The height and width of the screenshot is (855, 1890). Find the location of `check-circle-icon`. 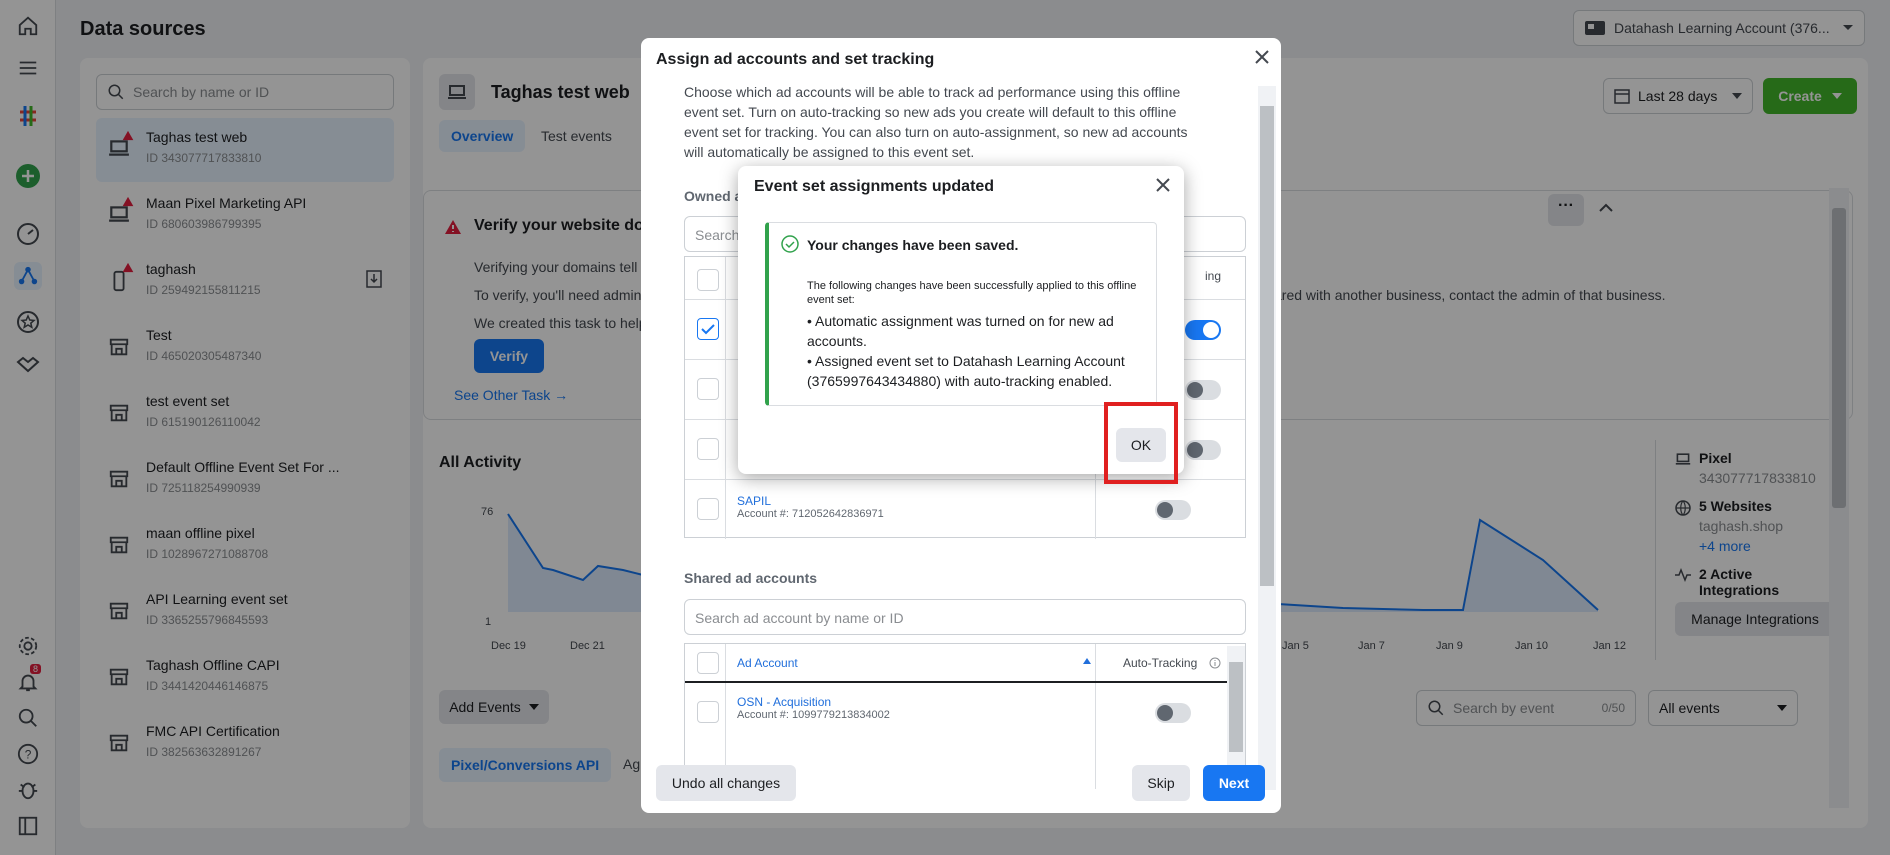

check-circle-icon is located at coordinates (790, 244).